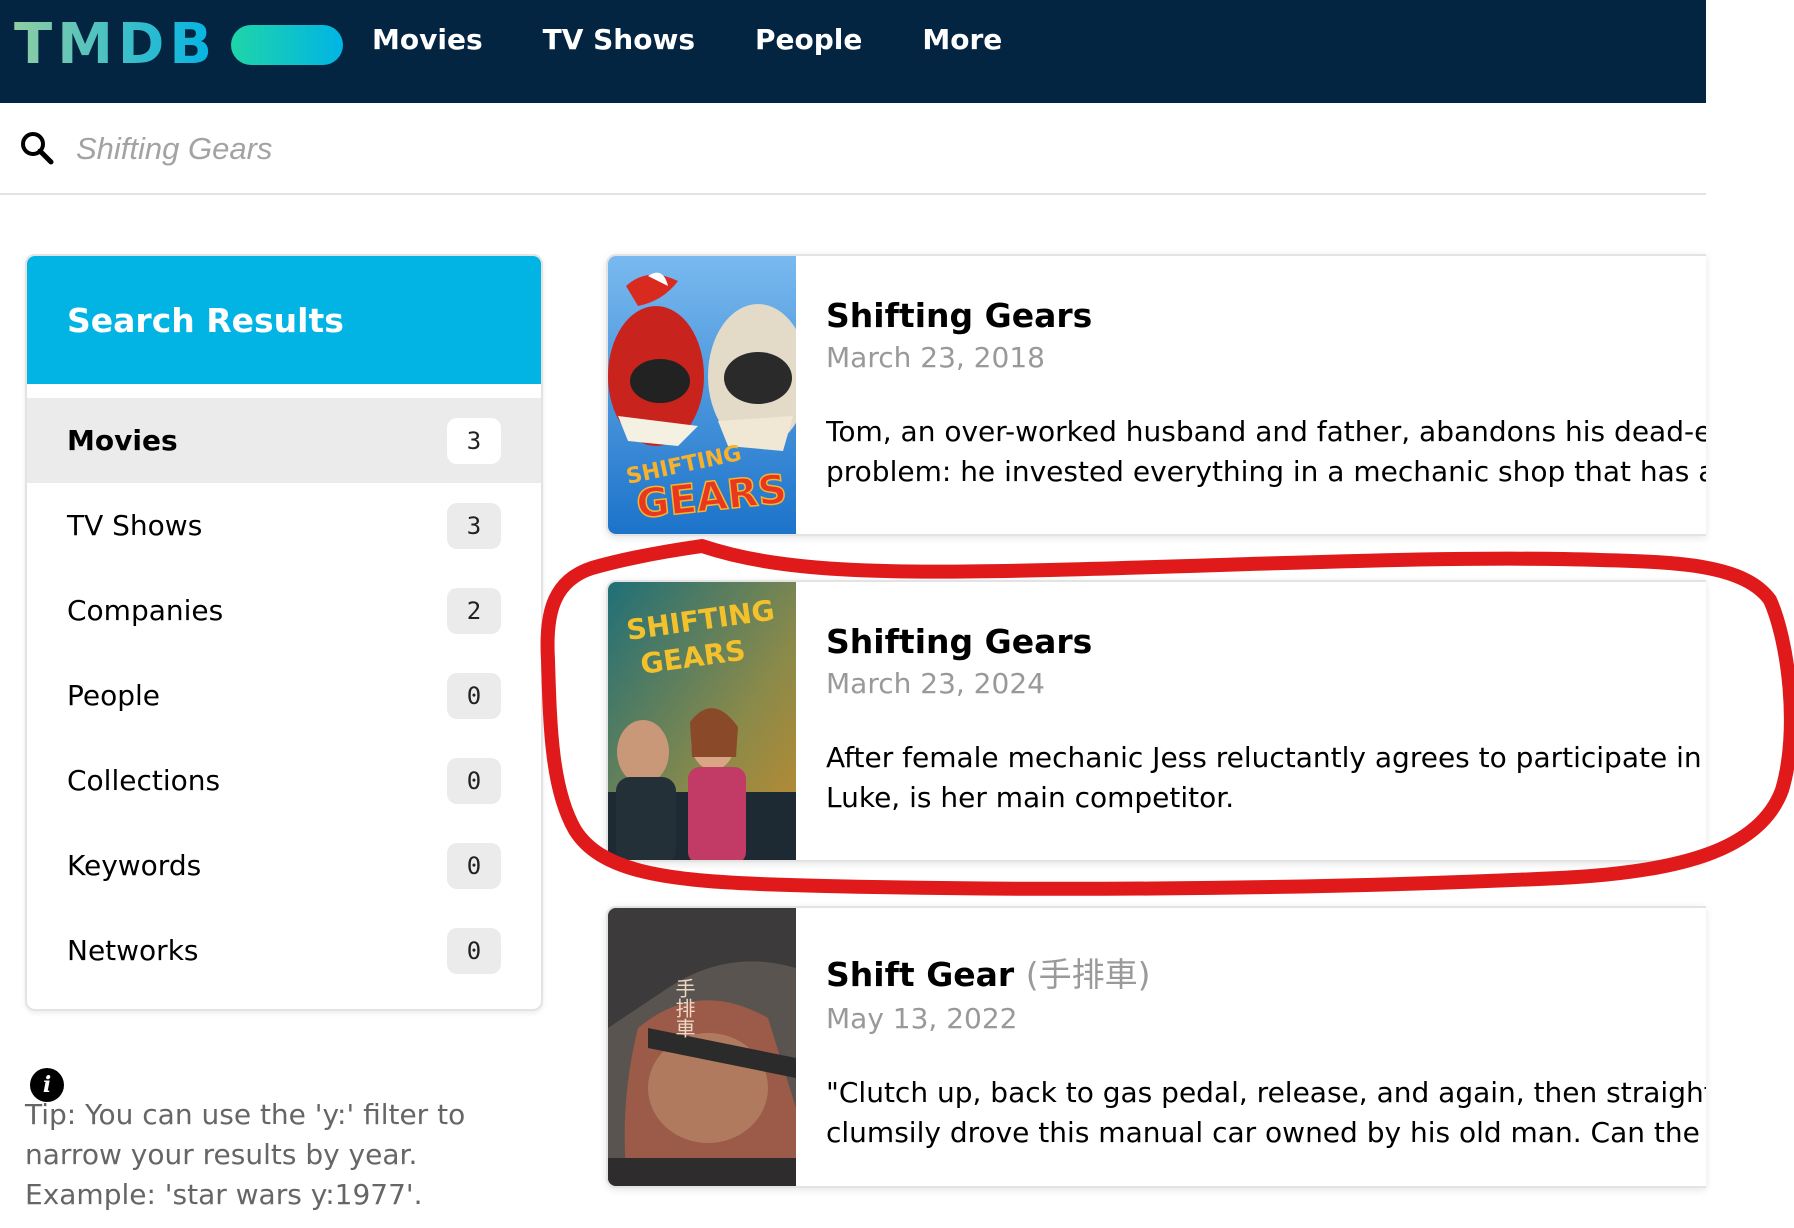 The width and height of the screenshot is (1794, 1228). Describe the element at coordinates (114, 695) in the screenshot. I see `sidebar-item-label: People` at that location.